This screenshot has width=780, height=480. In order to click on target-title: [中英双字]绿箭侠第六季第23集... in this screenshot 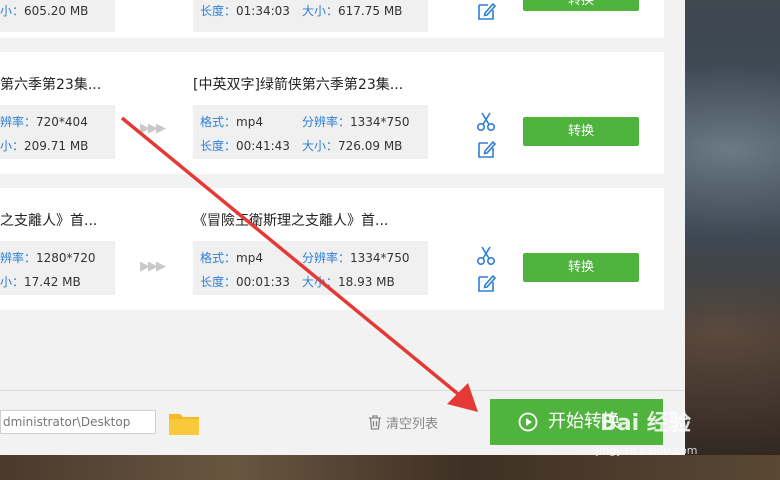, I will do `click(298, 85)`.